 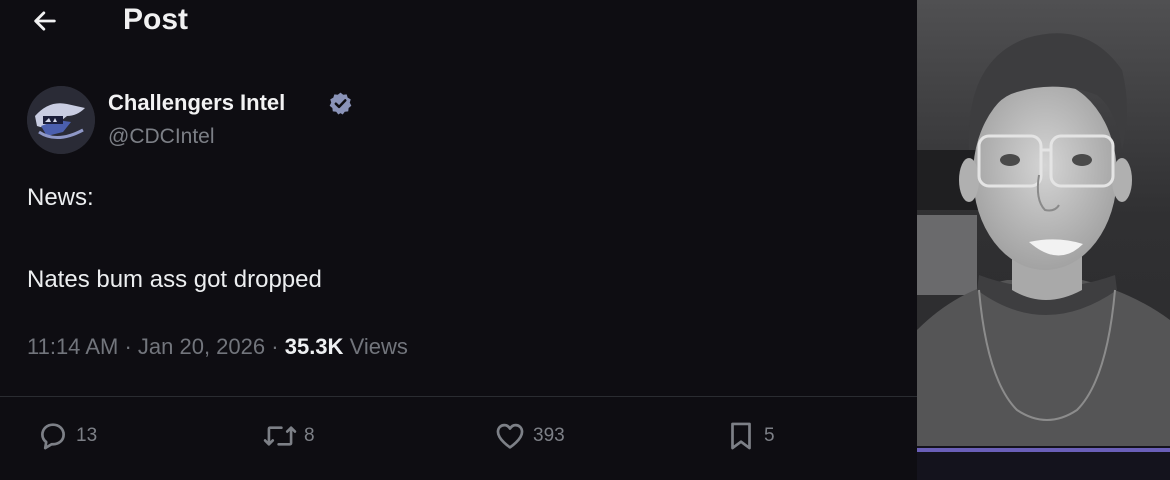 What do you see at coordinates (156, 19) in the screenshot?
I see `page-title: Post` at bounding box center [156, 19].